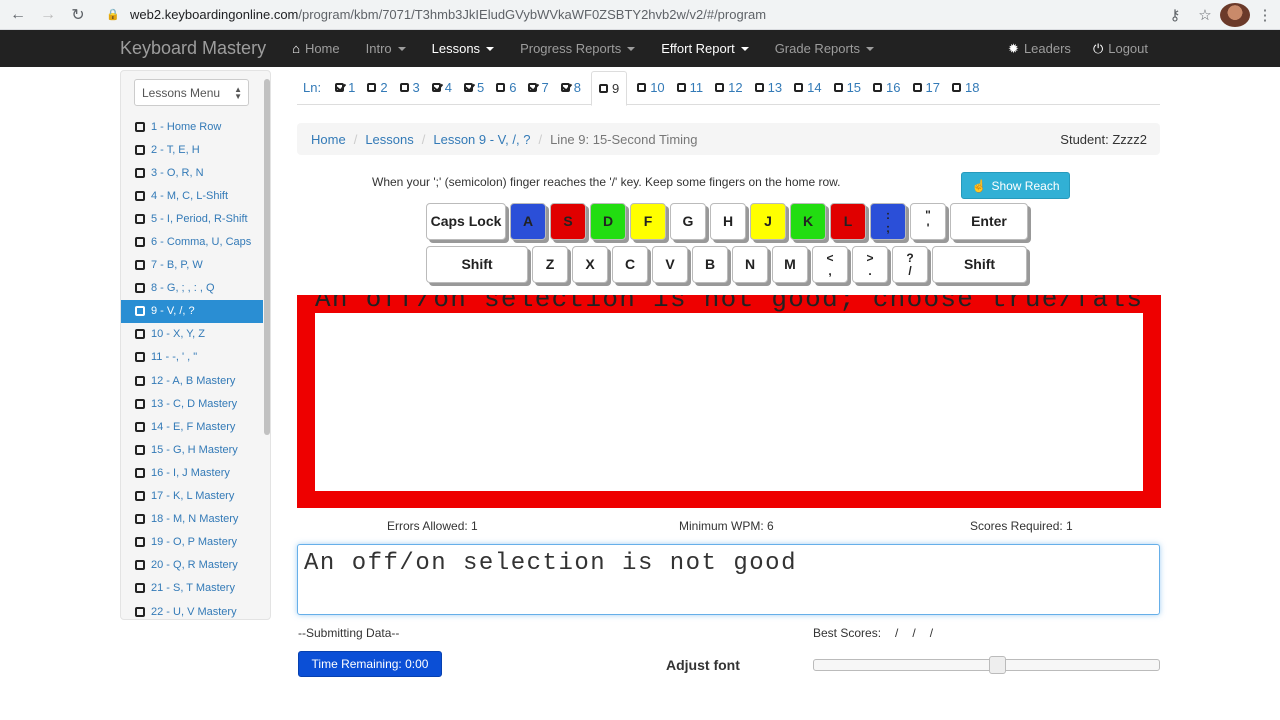 The image size is (1280, 720). Describe the element at coordinates (926, 88) in the screenshot. I see `line-tab-17: 17` at that location.